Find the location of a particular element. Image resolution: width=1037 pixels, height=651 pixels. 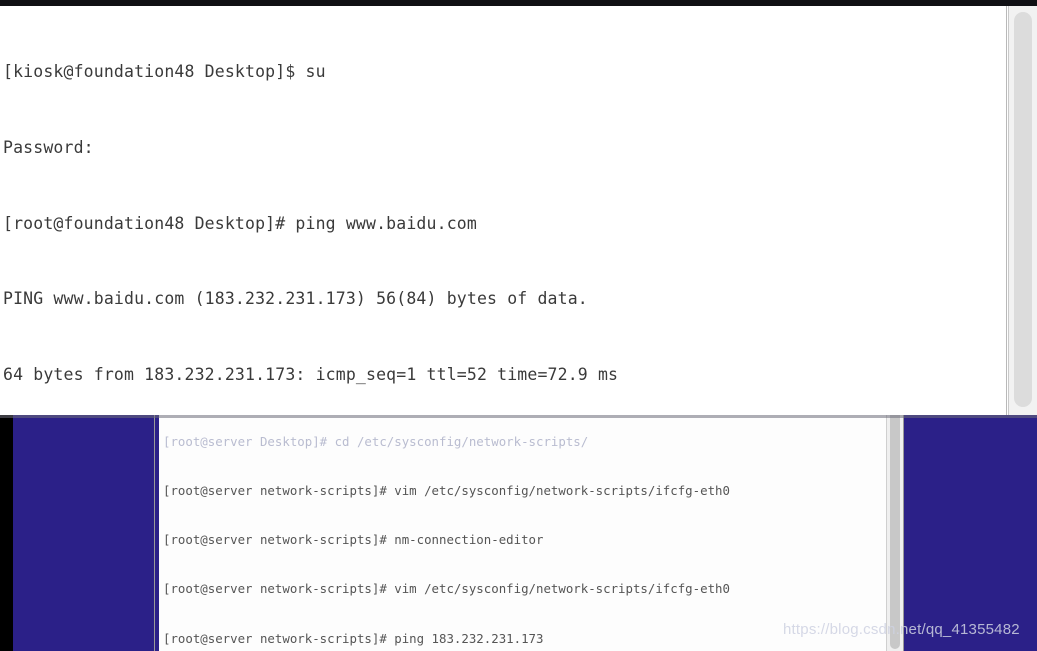

foreground-terminal-scrollbar-thumb is located at coordinates (1023, 209).